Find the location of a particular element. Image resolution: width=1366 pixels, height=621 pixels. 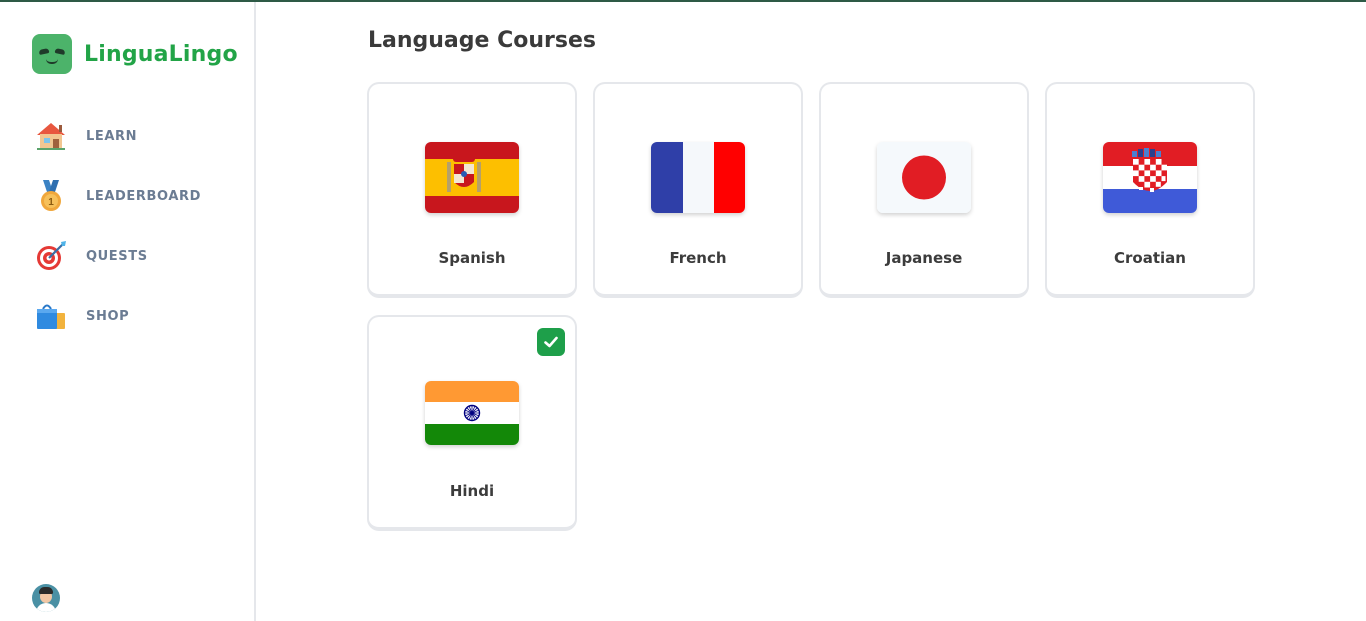

course-name: Japanese is located at coordinates (924, 258).